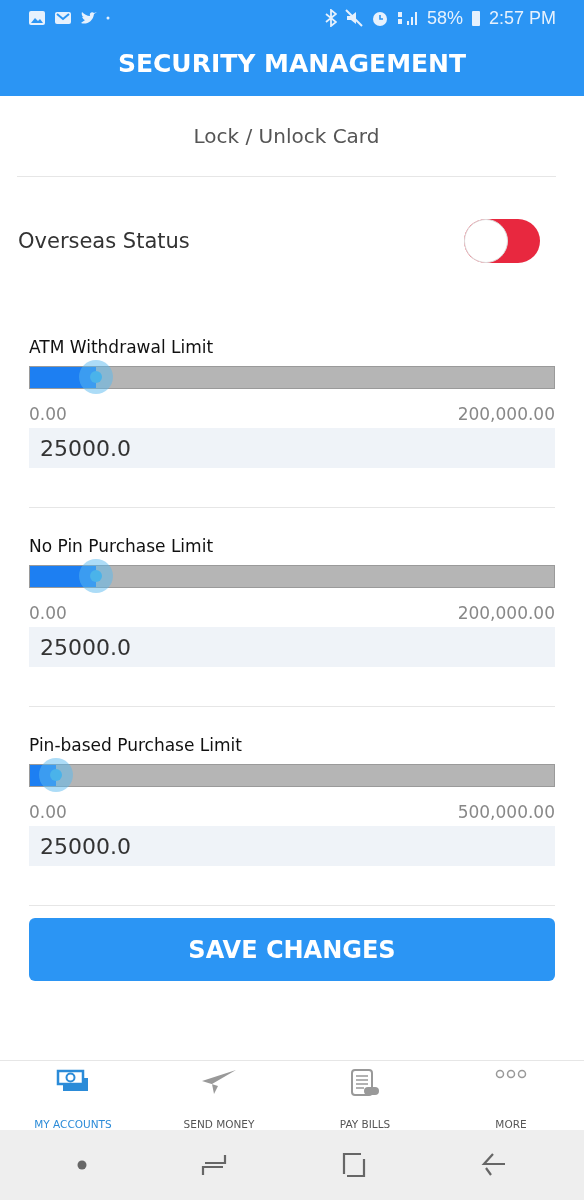  I want to click on limit-label: No Pin Purchase Limit, so click(121, 546).